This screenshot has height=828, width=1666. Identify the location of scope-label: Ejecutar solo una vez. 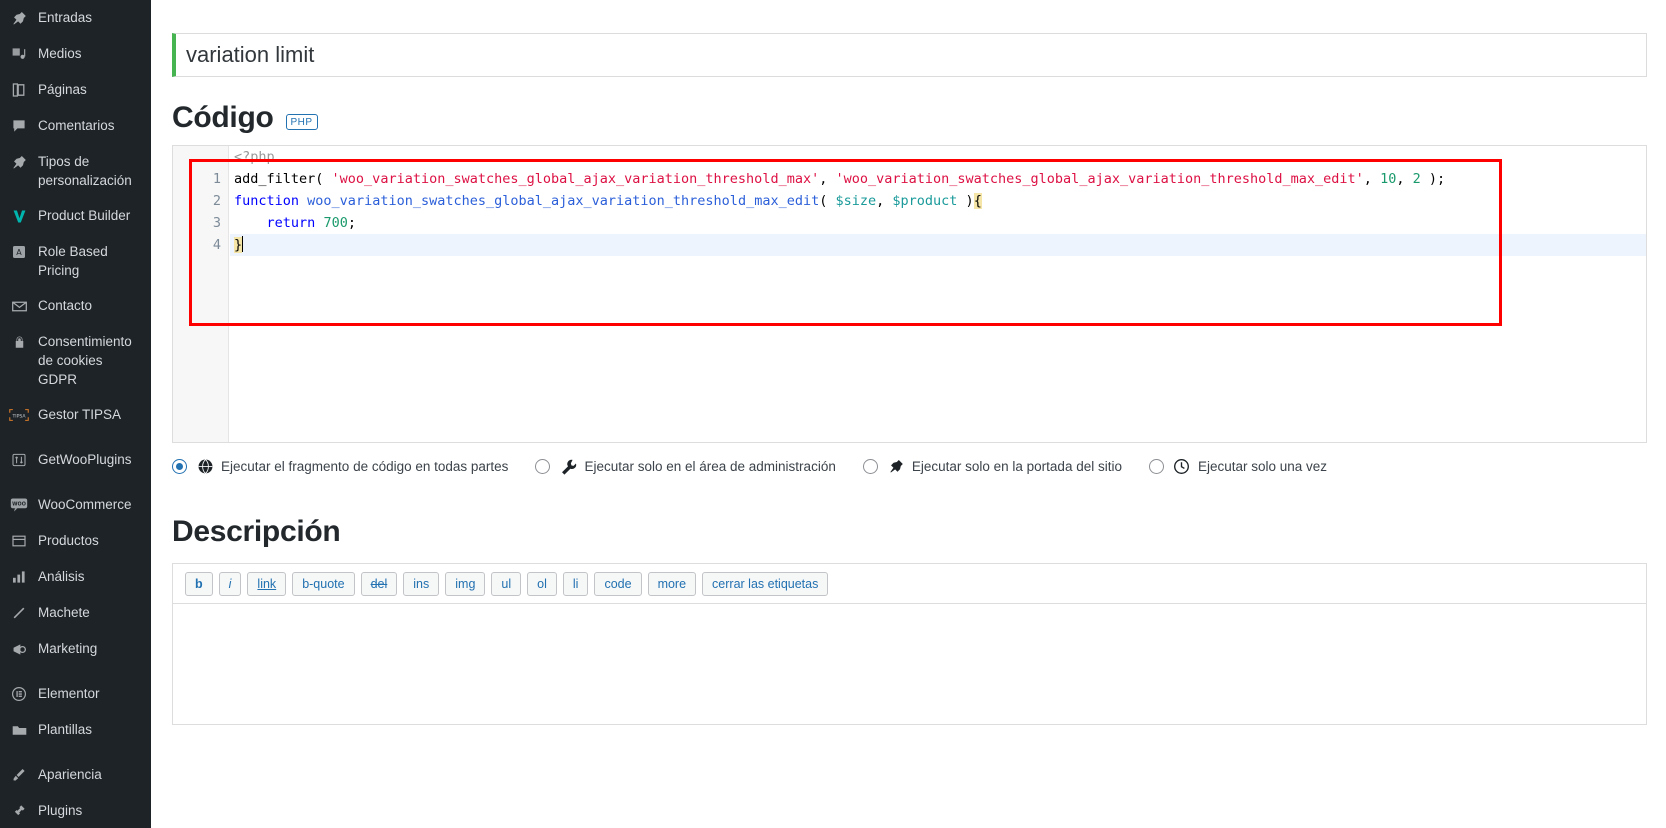
(1262, 466).